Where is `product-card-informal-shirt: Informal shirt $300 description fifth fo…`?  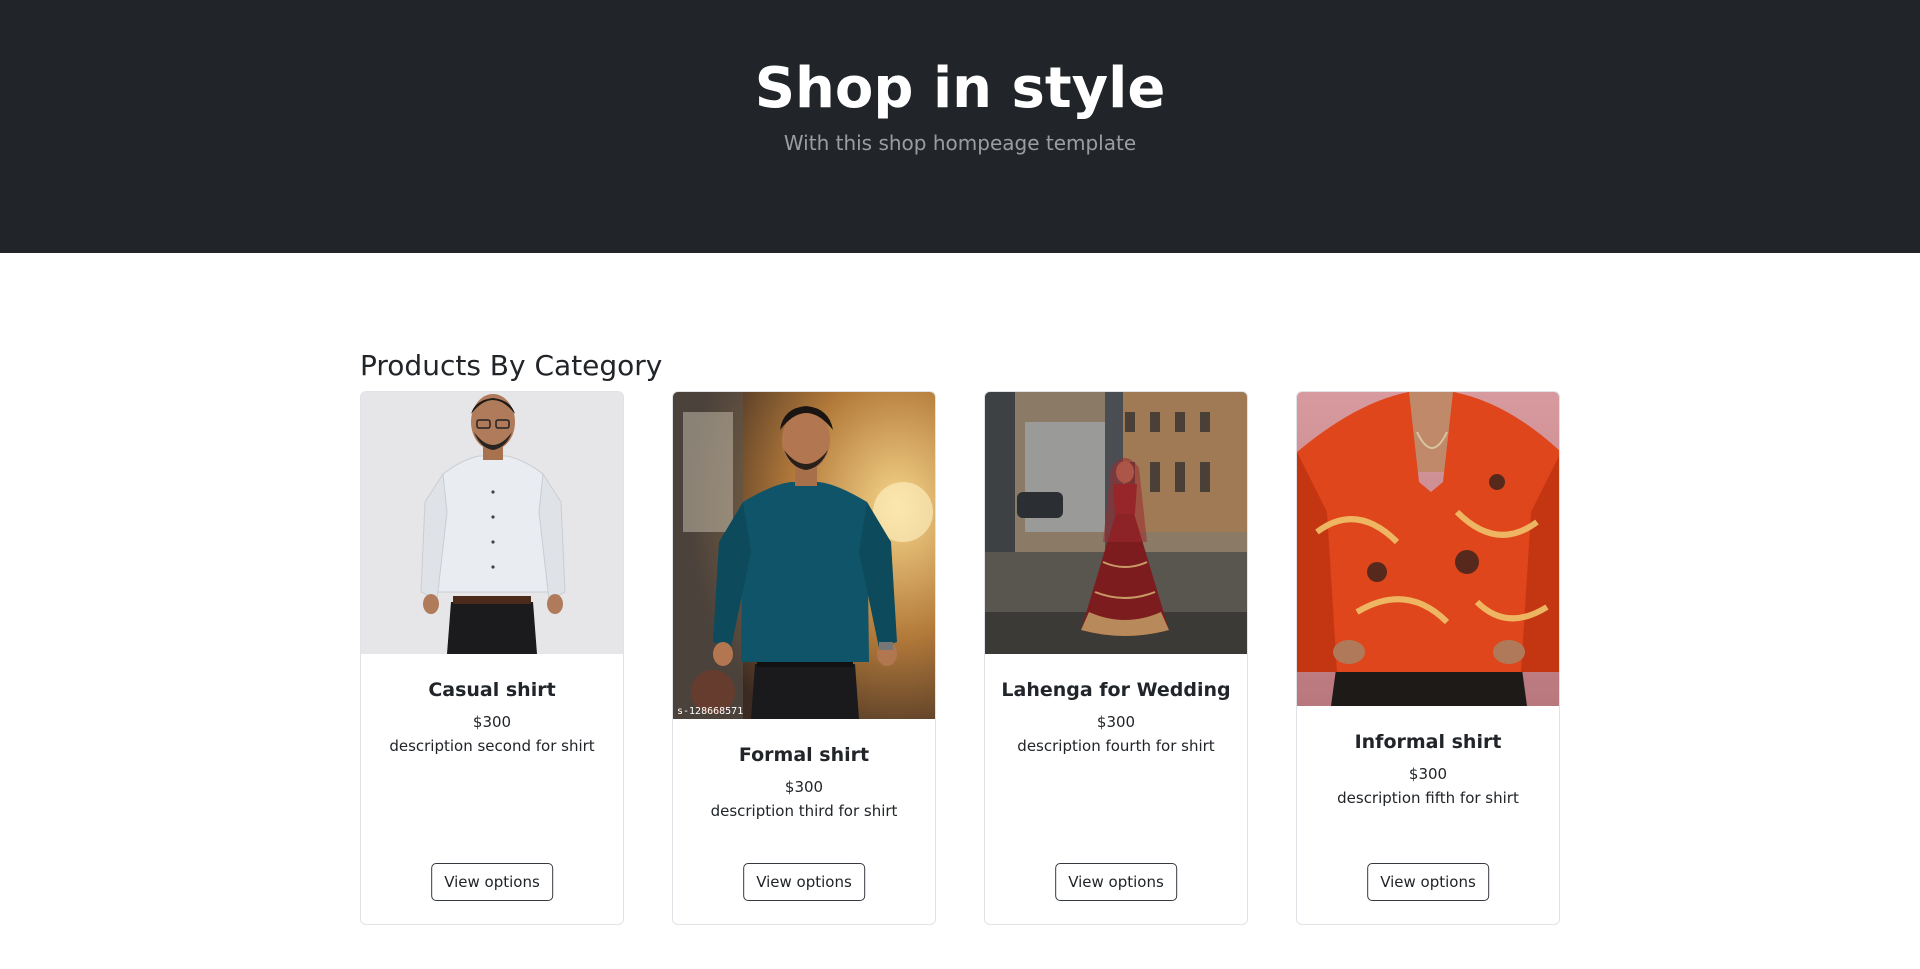
product-card-informal-shirt: Informal shirt $300 description fifth fo… is located at coordinates (1428, 658).